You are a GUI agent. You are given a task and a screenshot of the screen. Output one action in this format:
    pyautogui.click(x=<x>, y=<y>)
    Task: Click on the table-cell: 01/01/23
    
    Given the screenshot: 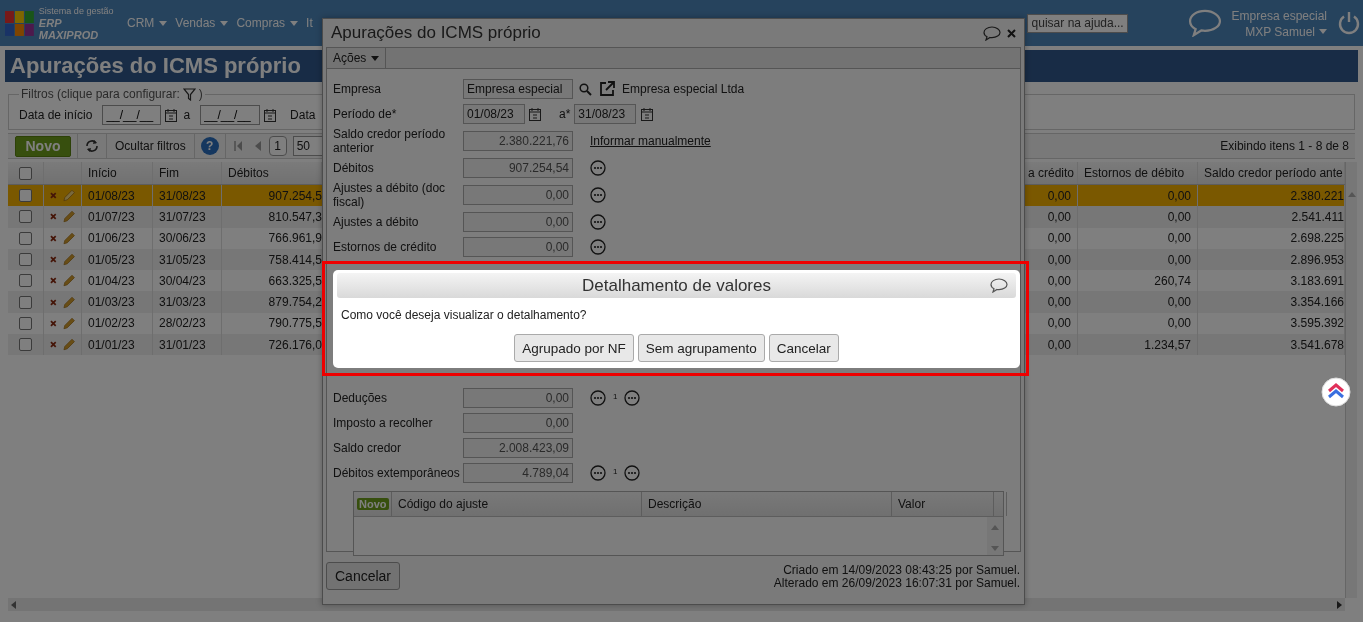 What is the action you would take?
    pyautogui.click(x=117, y=345)
    